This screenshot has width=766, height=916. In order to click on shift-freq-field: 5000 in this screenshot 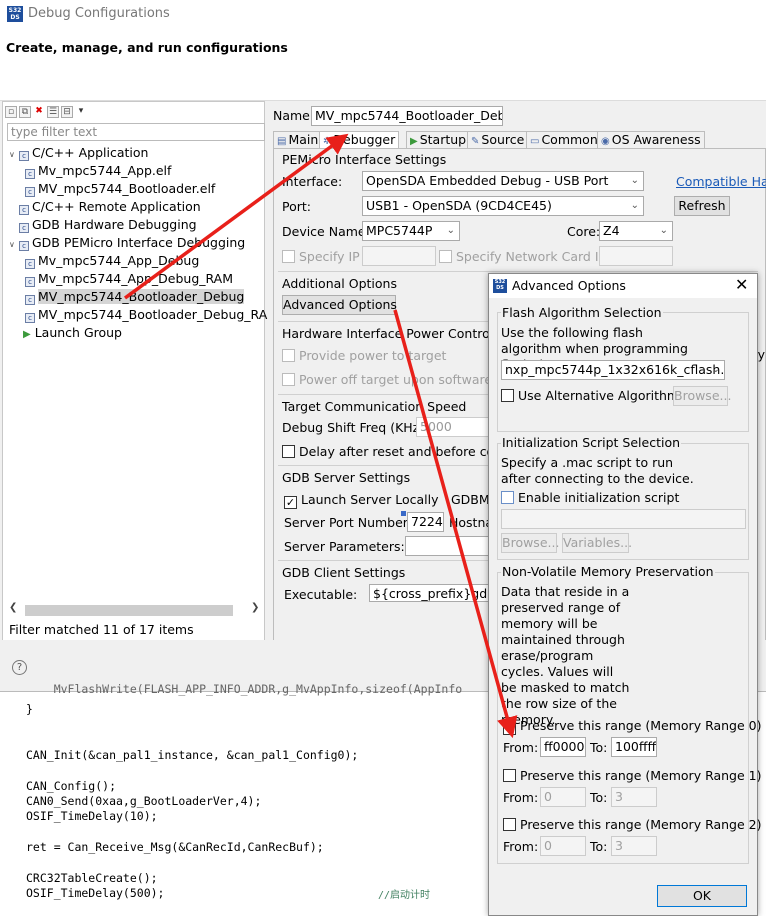, I will do `click(453, 427)`.